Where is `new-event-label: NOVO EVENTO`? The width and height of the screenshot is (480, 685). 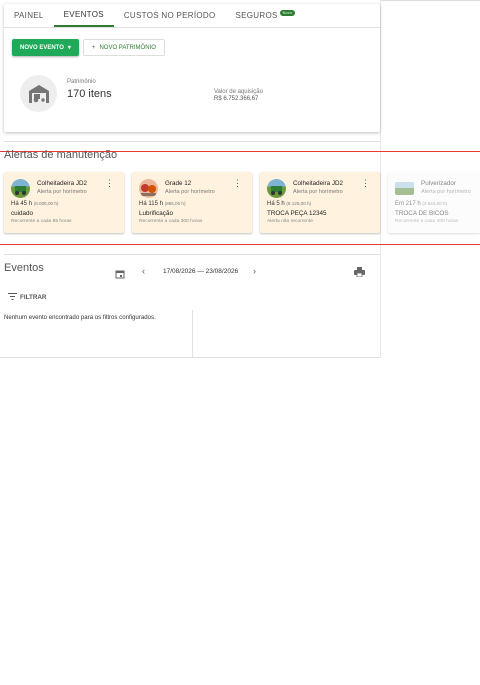 new-event-label: NOVO EVENTO is located at coordinates (42, 47).